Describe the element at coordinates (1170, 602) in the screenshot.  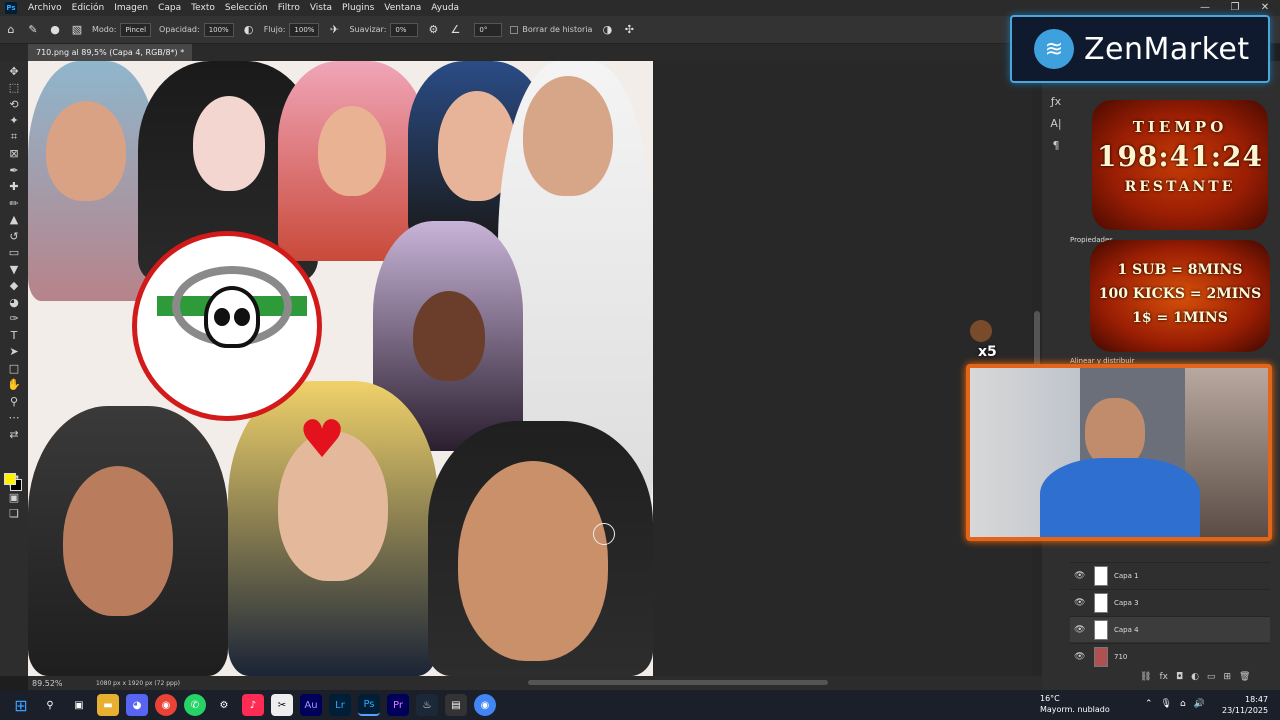
I see `layer-row: 👁 Capa 3` at that location.